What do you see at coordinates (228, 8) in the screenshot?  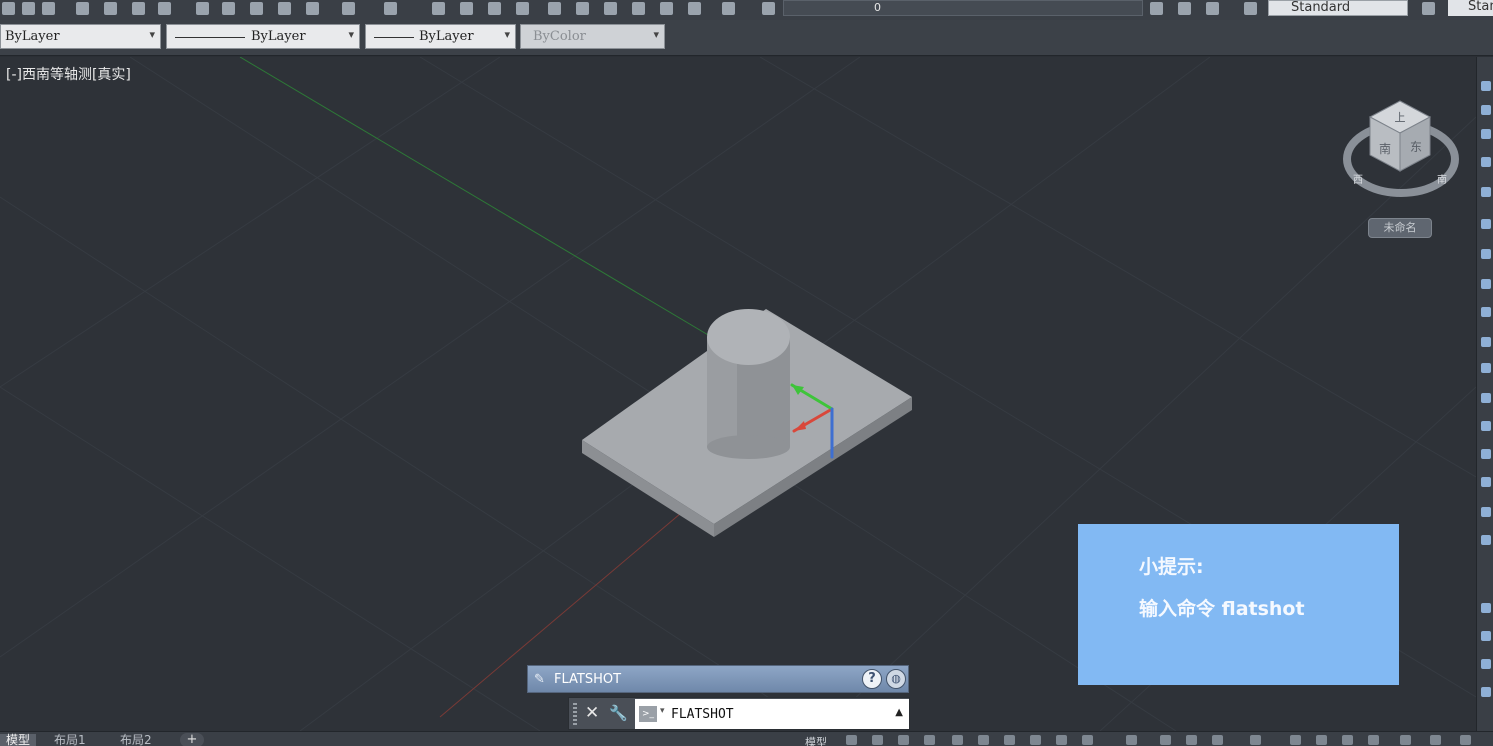 I see `copy-icon` at bounding box center [228, 8].